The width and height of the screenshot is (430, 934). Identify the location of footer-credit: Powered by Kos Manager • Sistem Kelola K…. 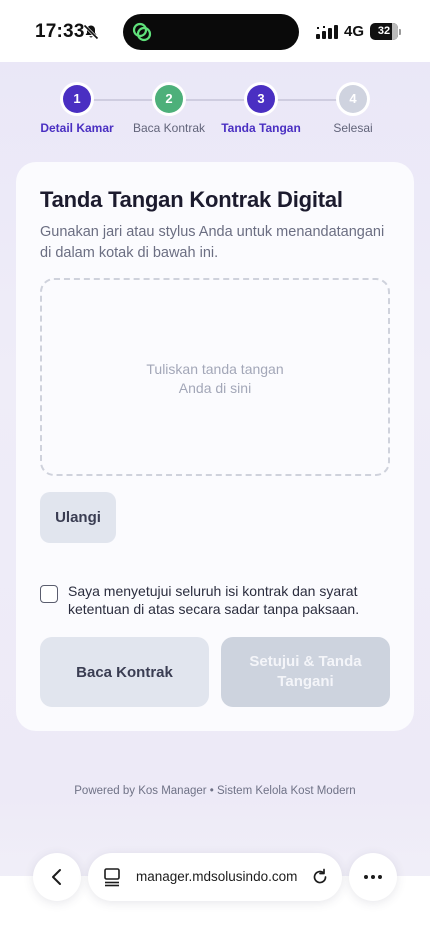
(215, 791).